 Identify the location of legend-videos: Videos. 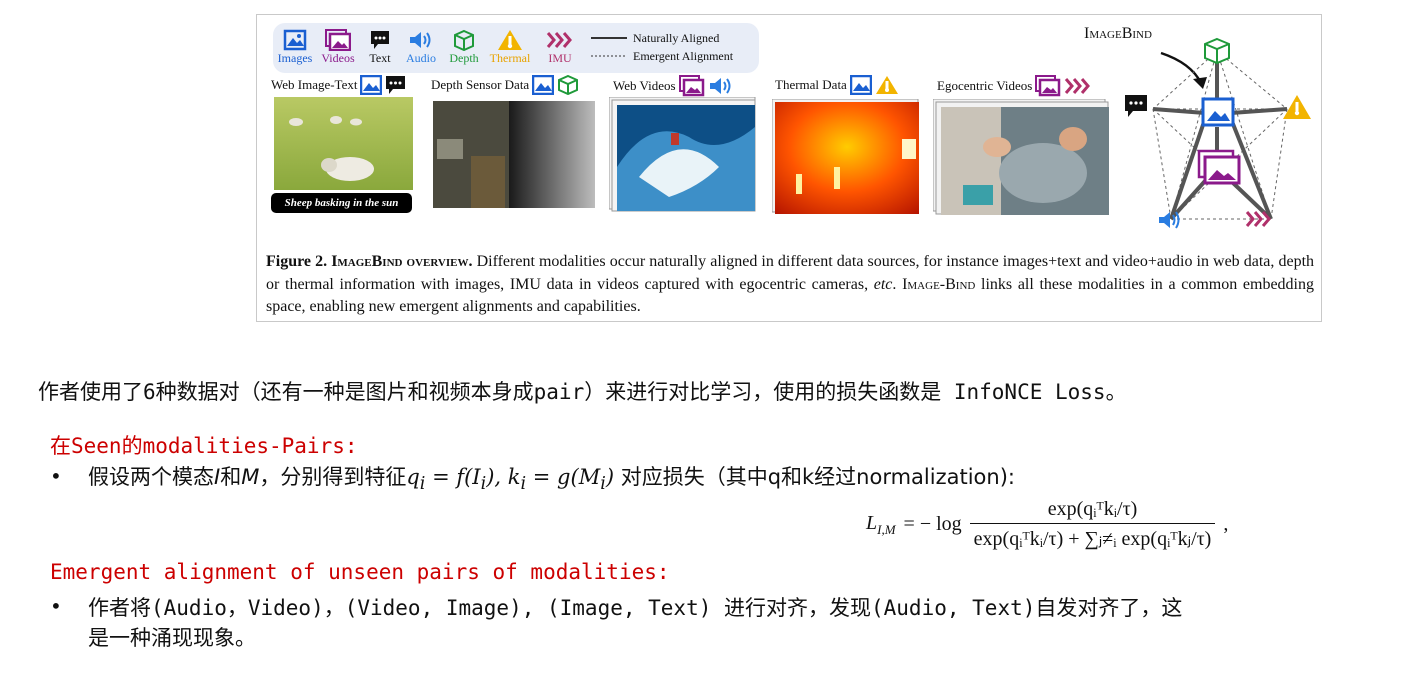
(338, 47).